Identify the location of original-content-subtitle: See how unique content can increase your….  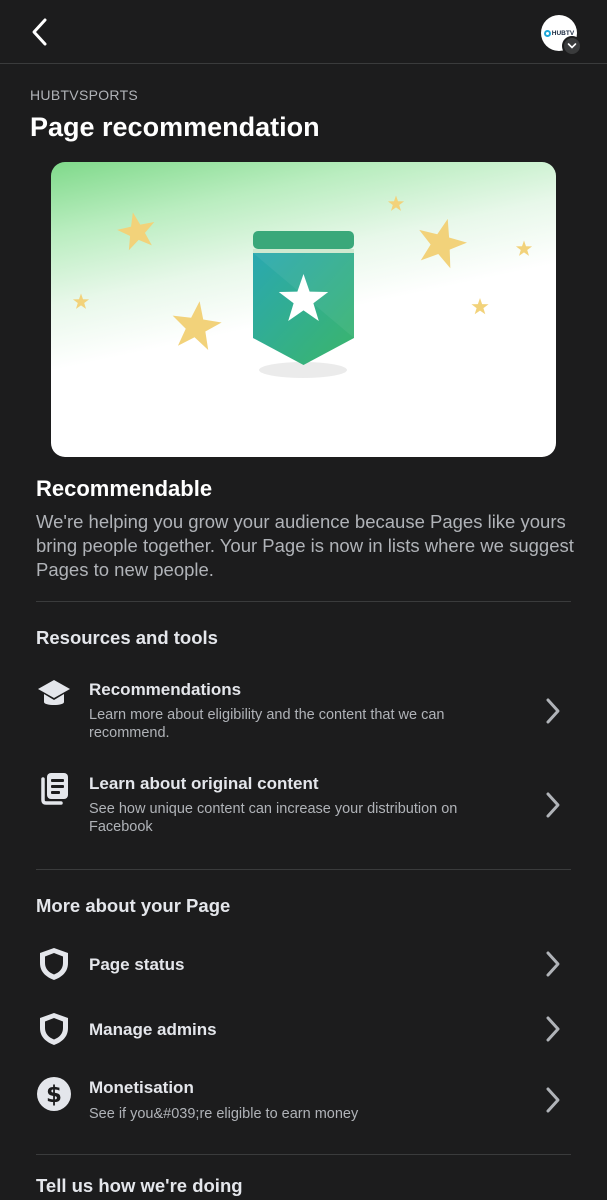
(273, 818).